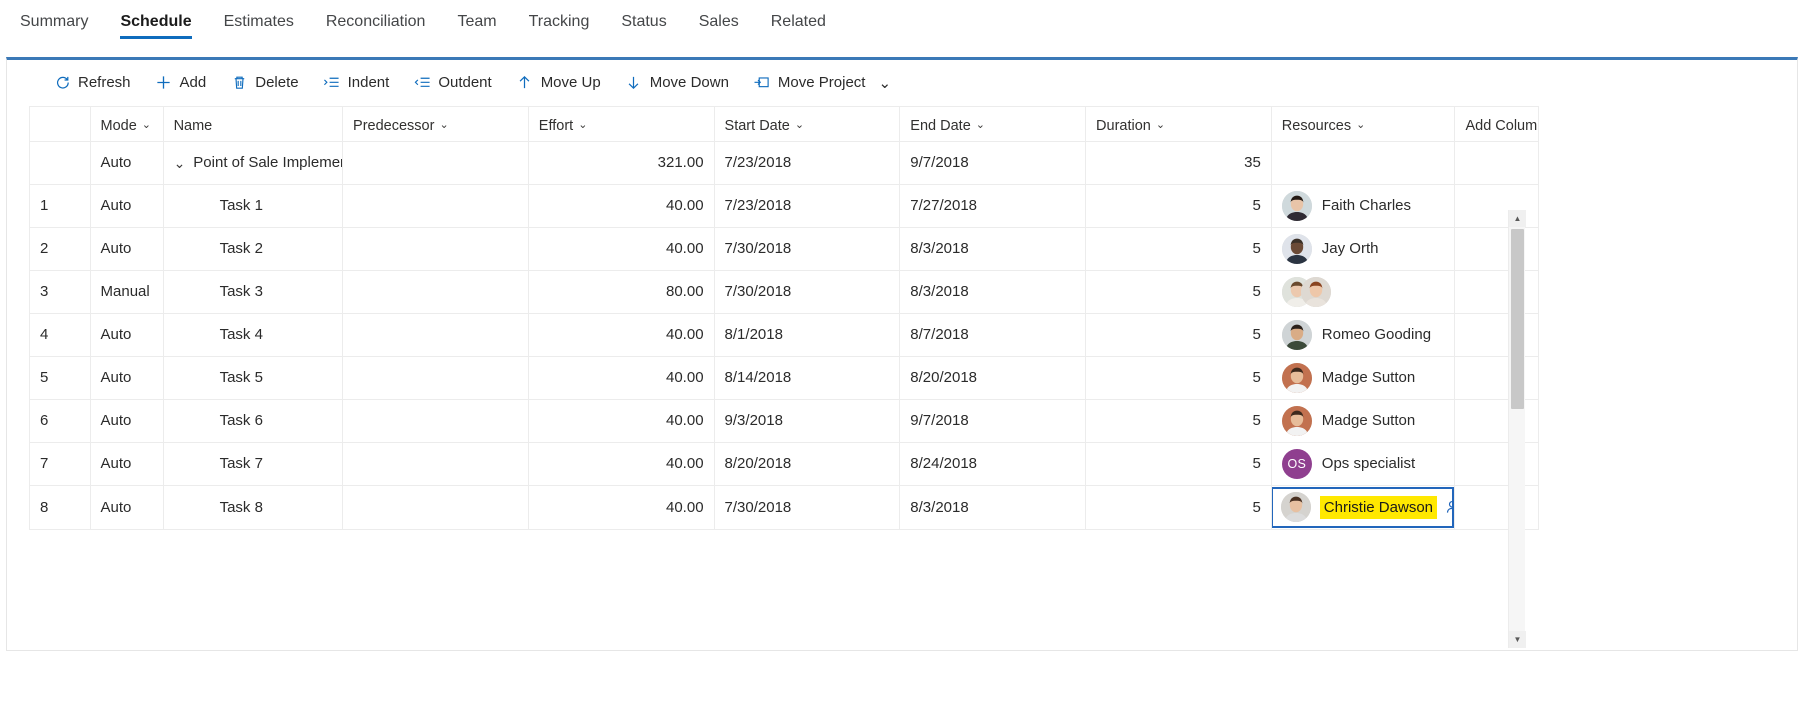 The image size is (1804, 704). What do you see at coordinates (180, 163) in the screenshot?
I see `collapse-toggle-icon: ⌄` at bounding box center [180, 163].